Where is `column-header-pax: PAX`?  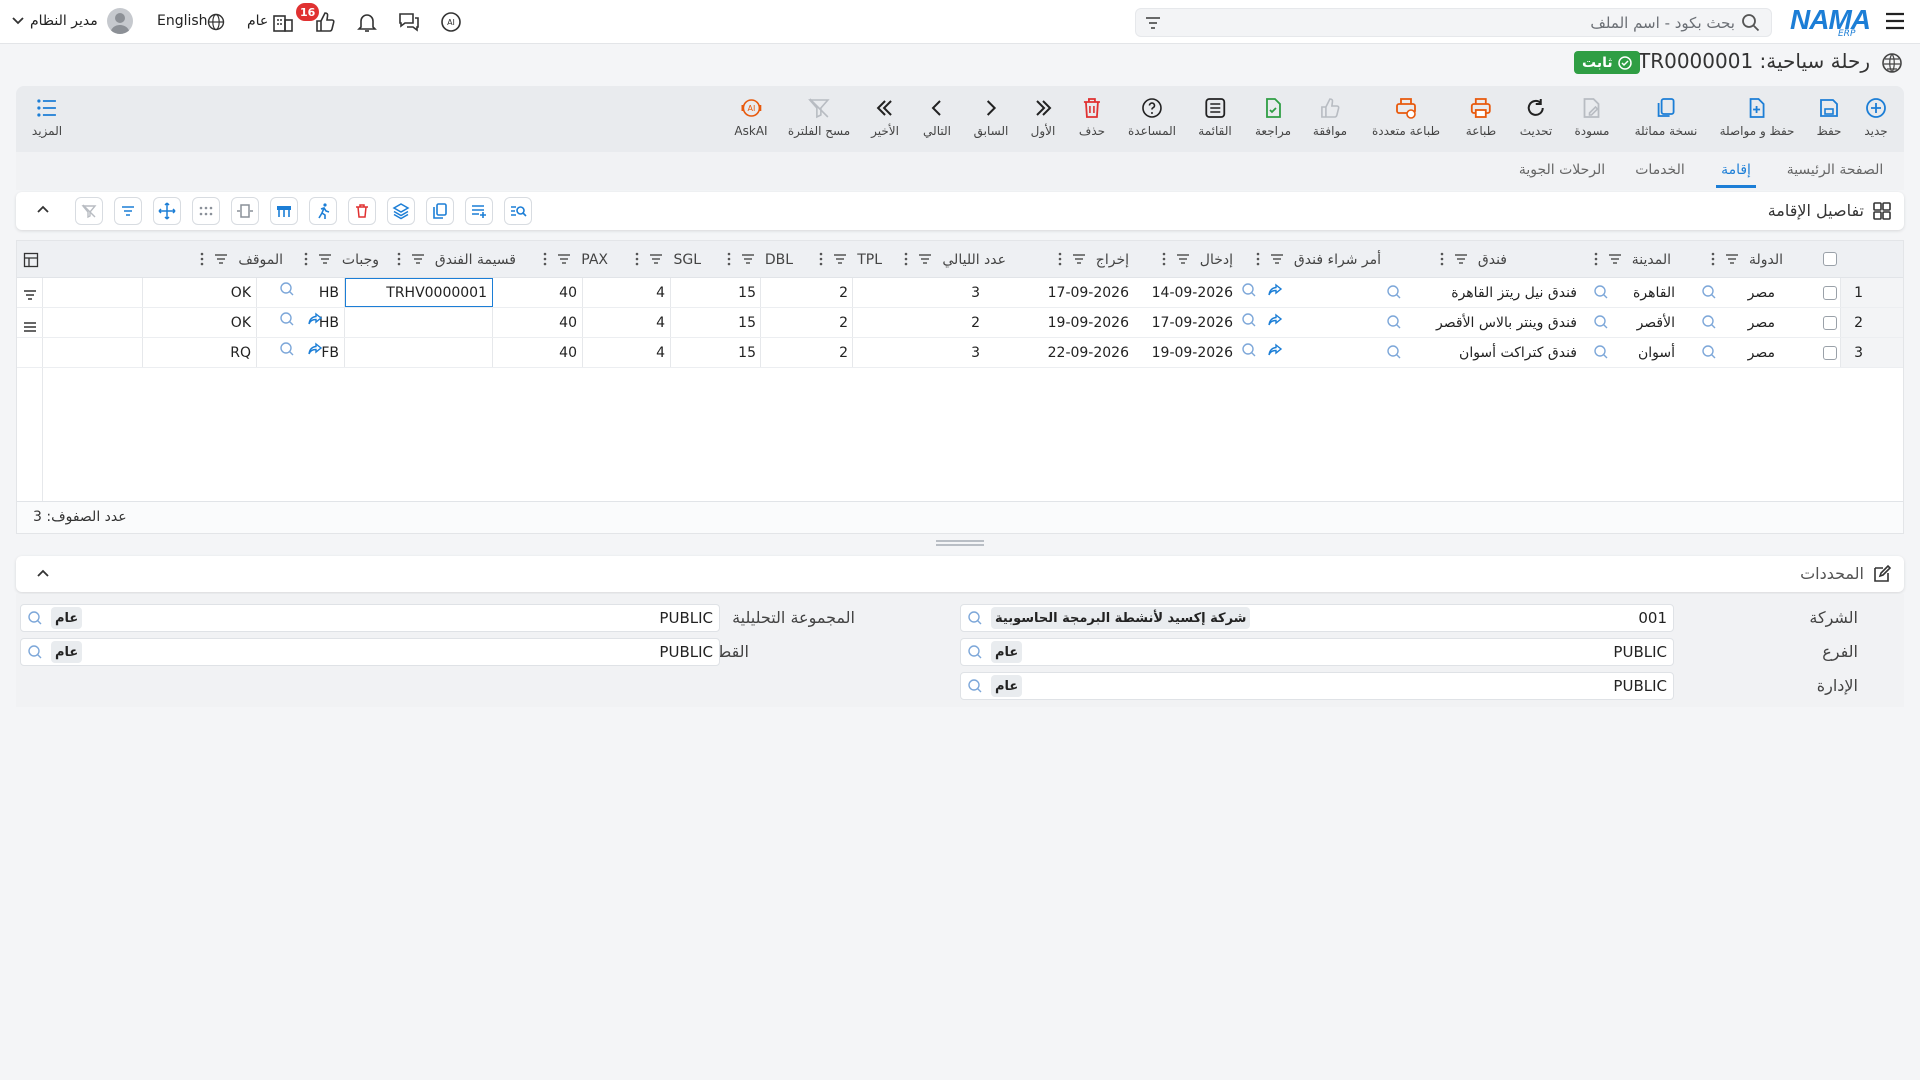
column-header-pax: PAX is located at coordinates (575, 259).